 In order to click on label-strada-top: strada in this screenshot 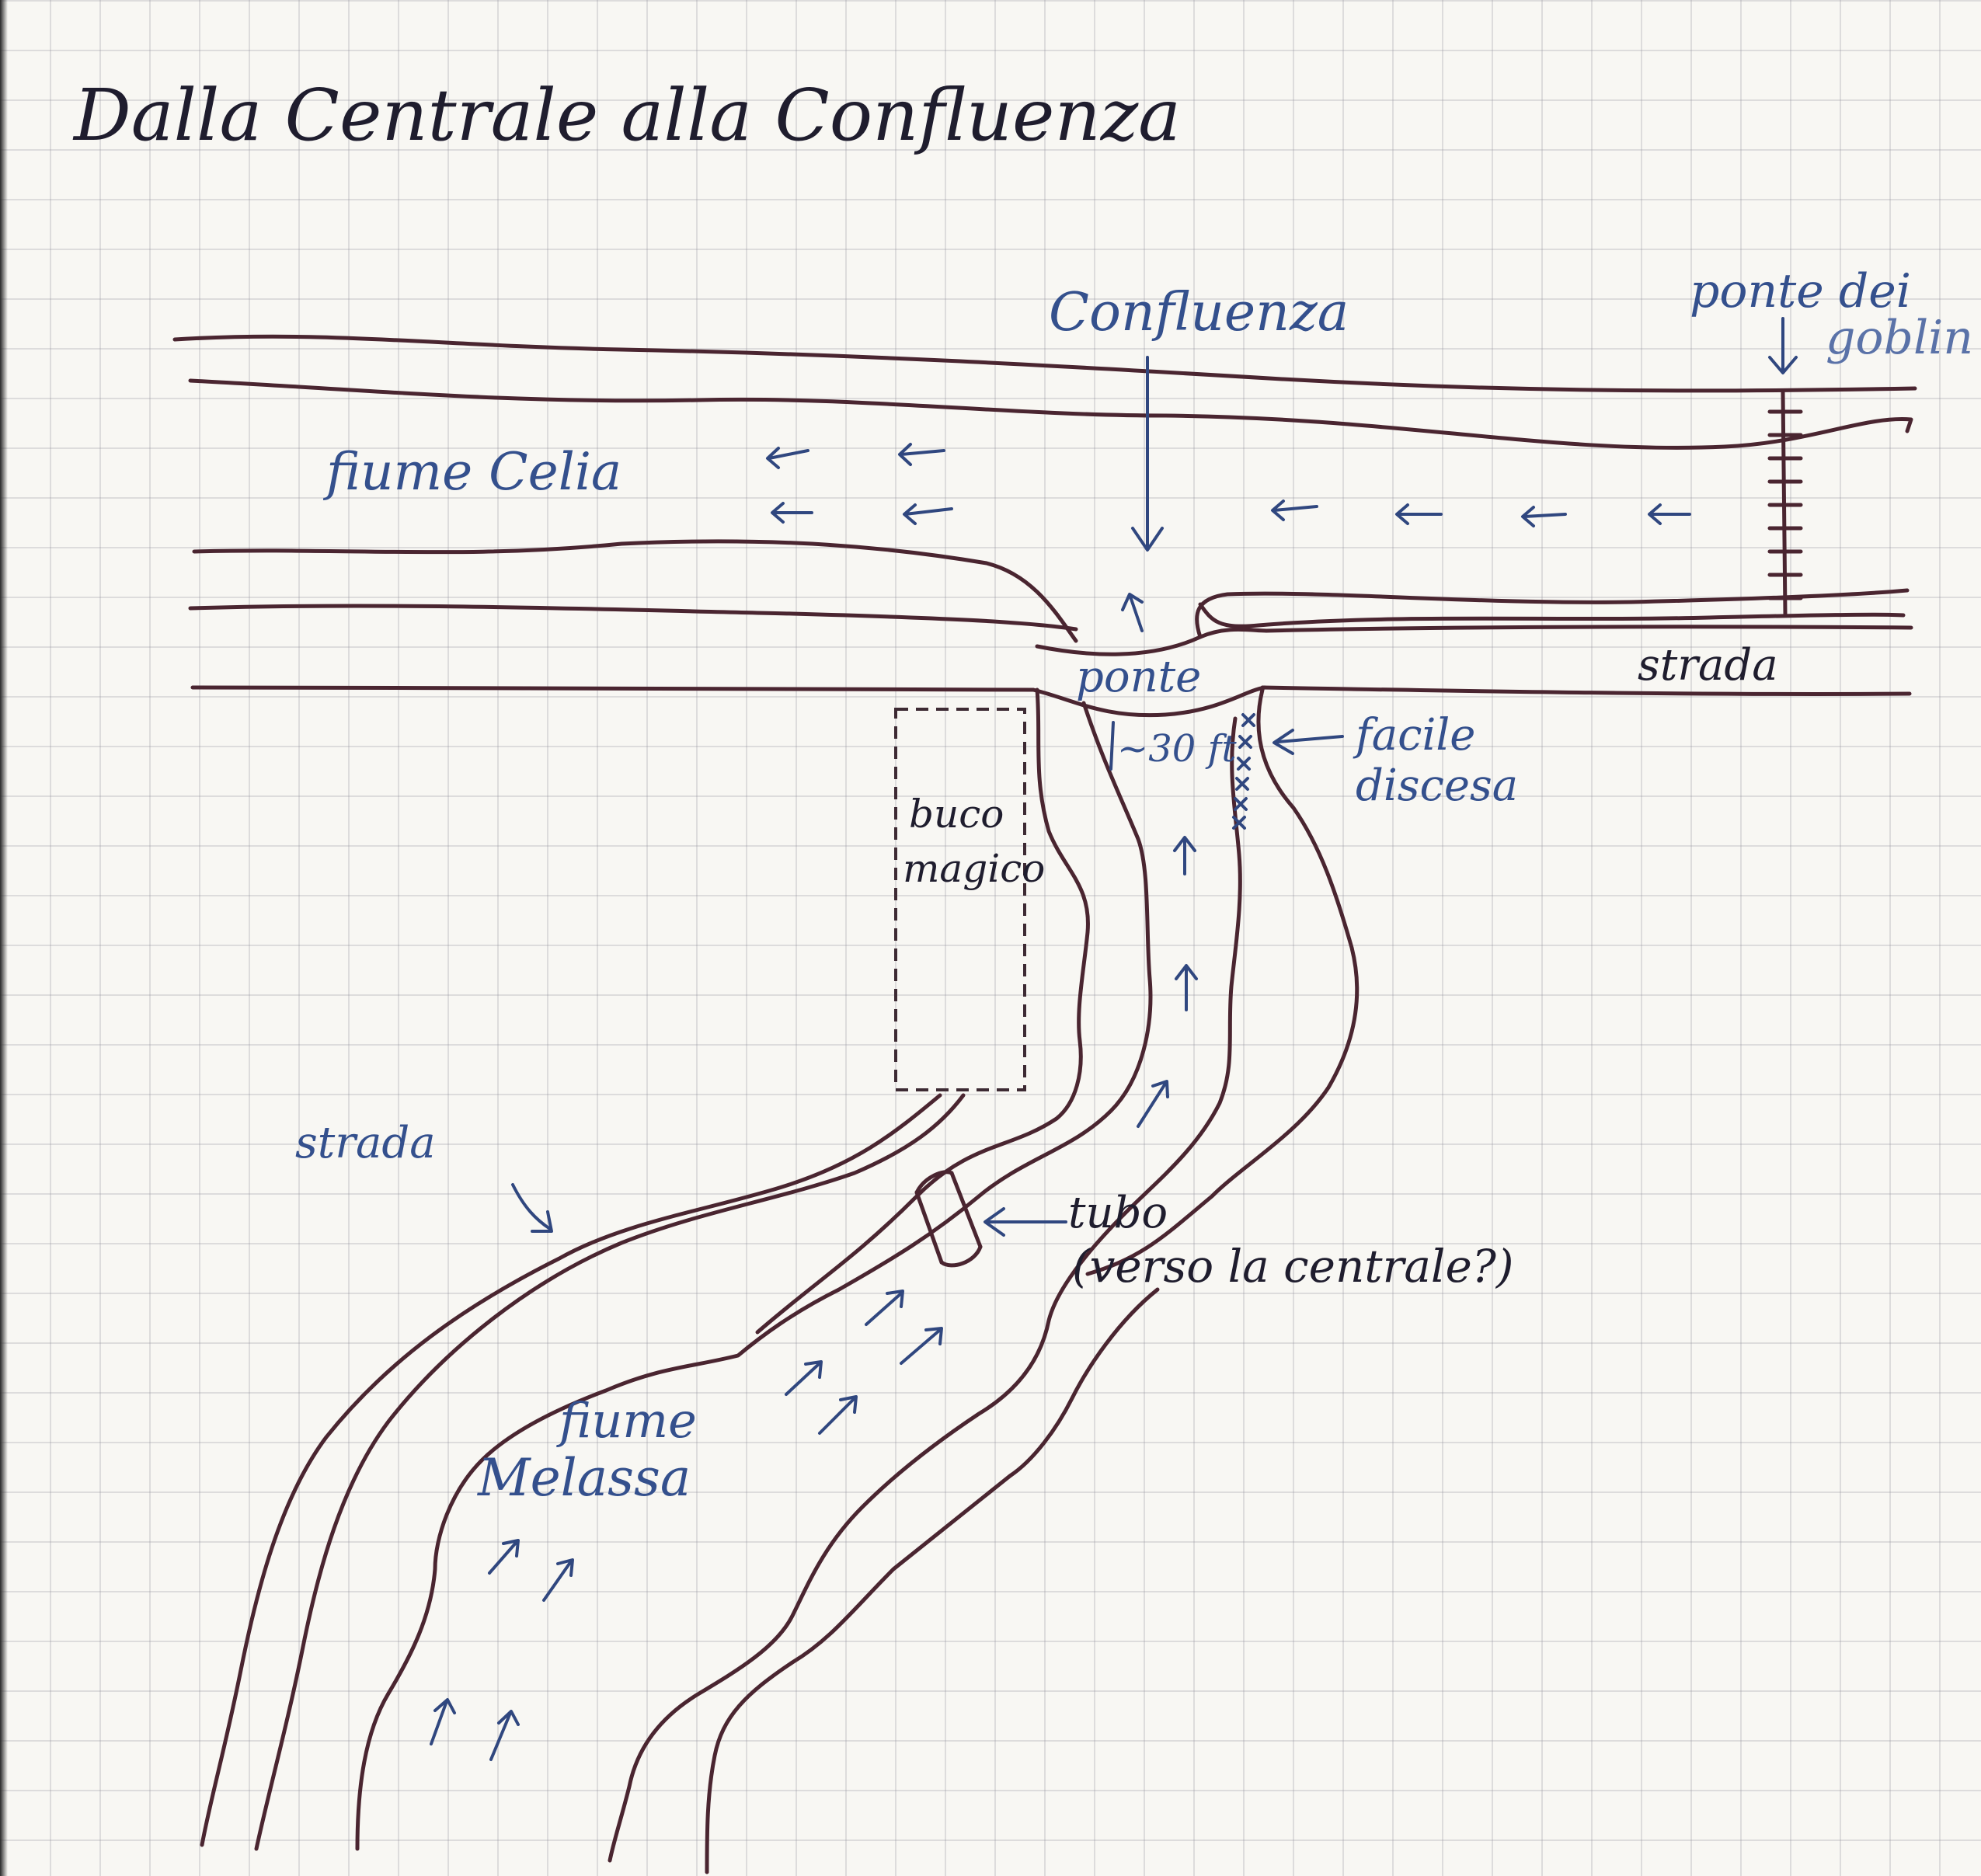, I will do `click(1708, 665)`.